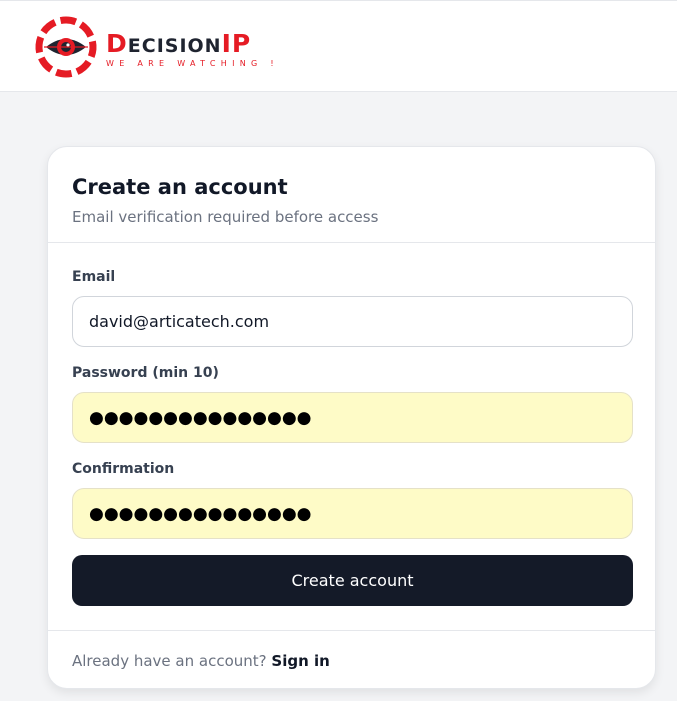  I want to click on brand-suffix: IP, so click(236, 43).